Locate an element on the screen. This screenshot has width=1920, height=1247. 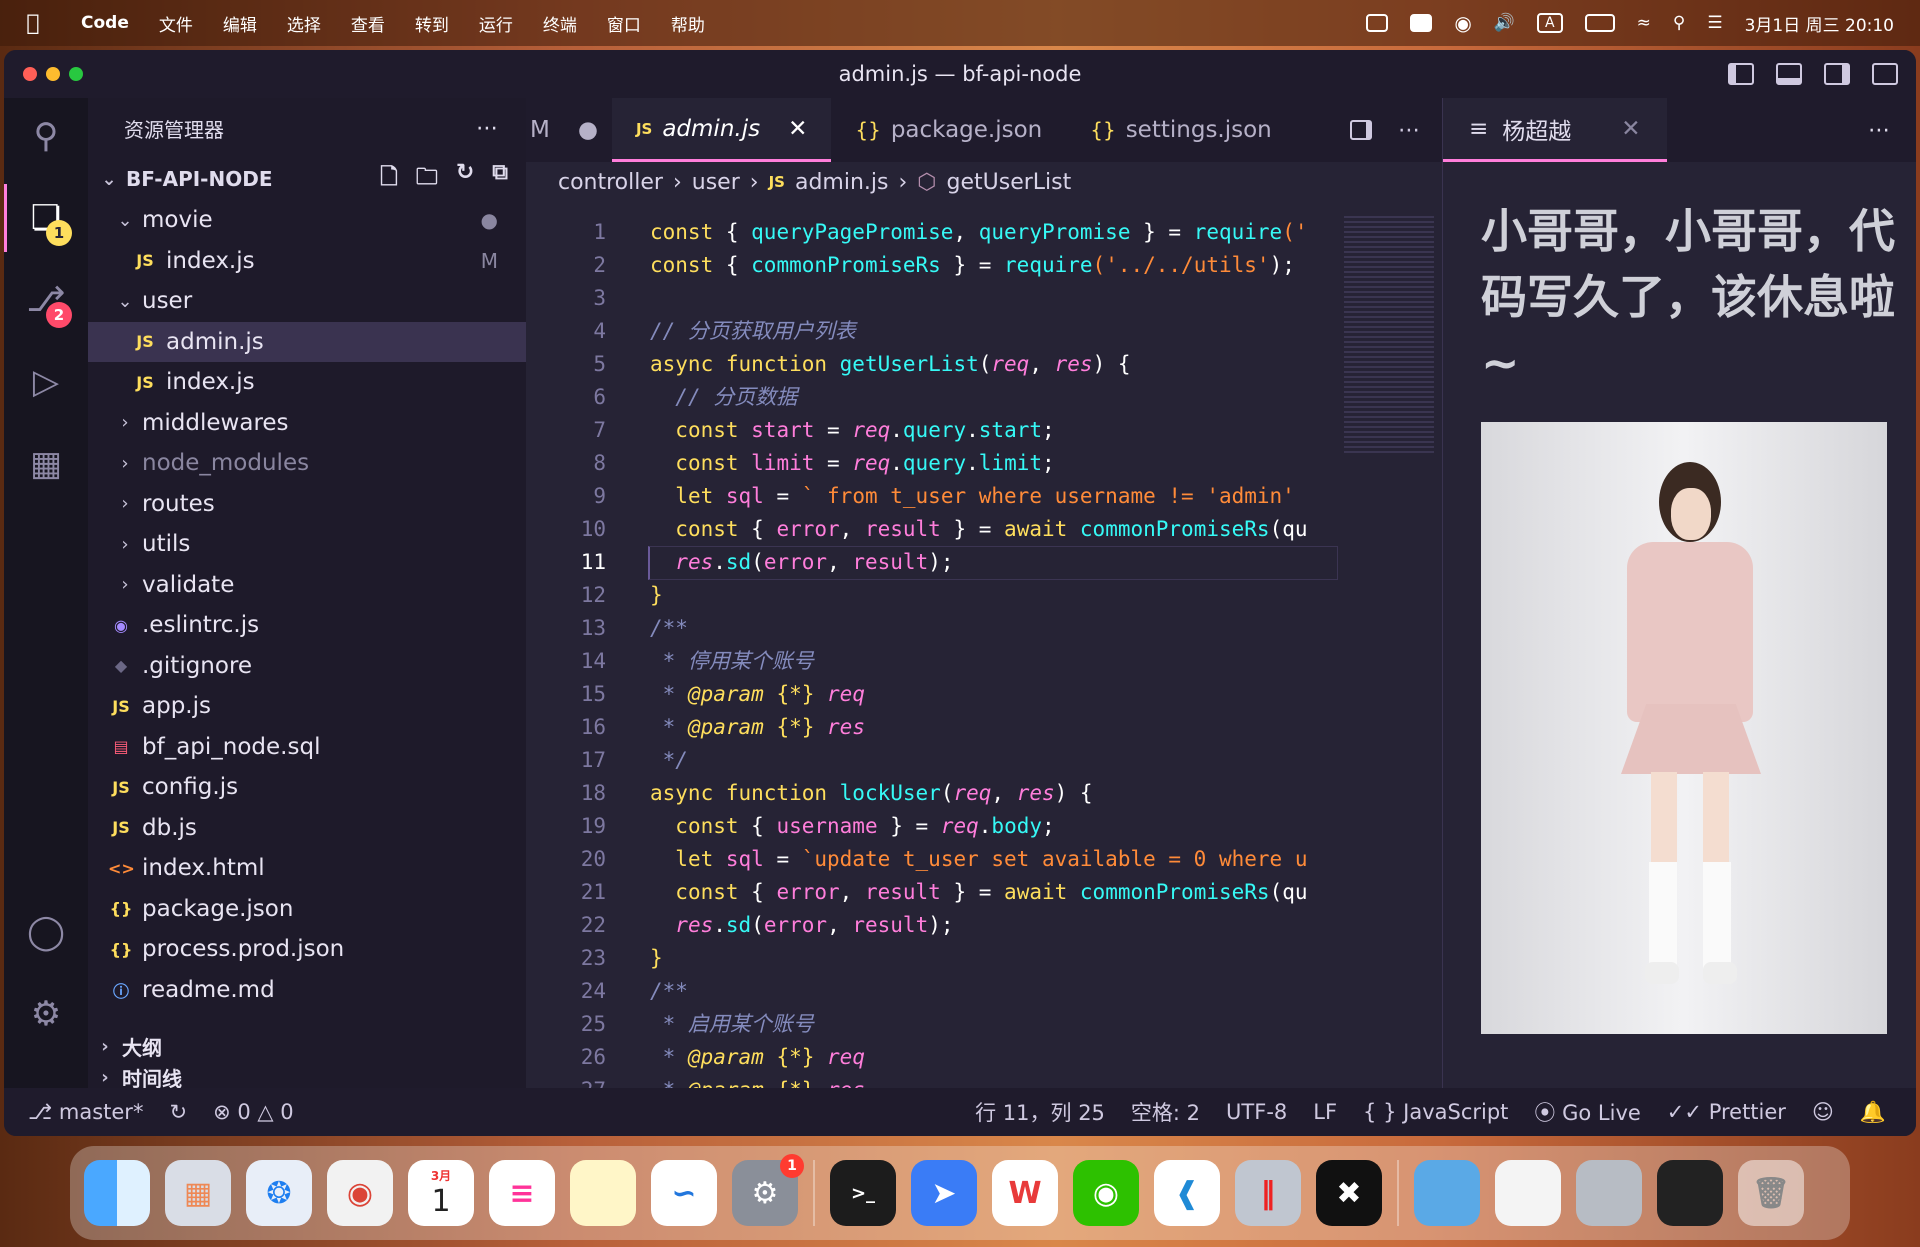
tree-file: ⓘ readme.md is located at coordinates (307, 990).